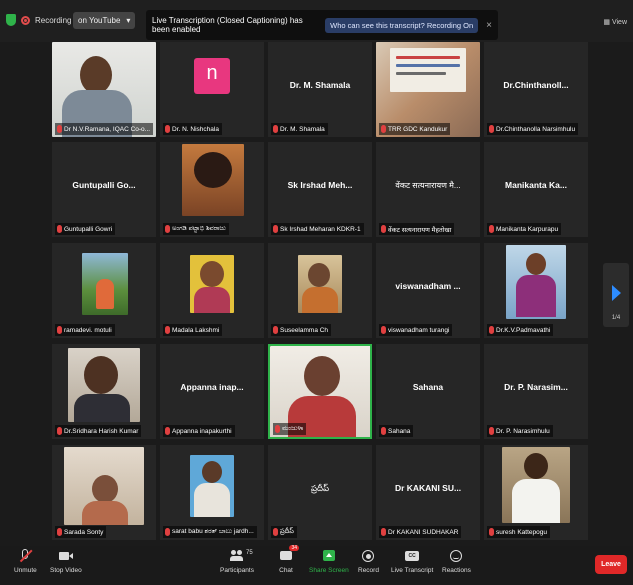 The width and height of the screenshot is (633, 585). I want to click on close-icon: ×, so click(489, 25).